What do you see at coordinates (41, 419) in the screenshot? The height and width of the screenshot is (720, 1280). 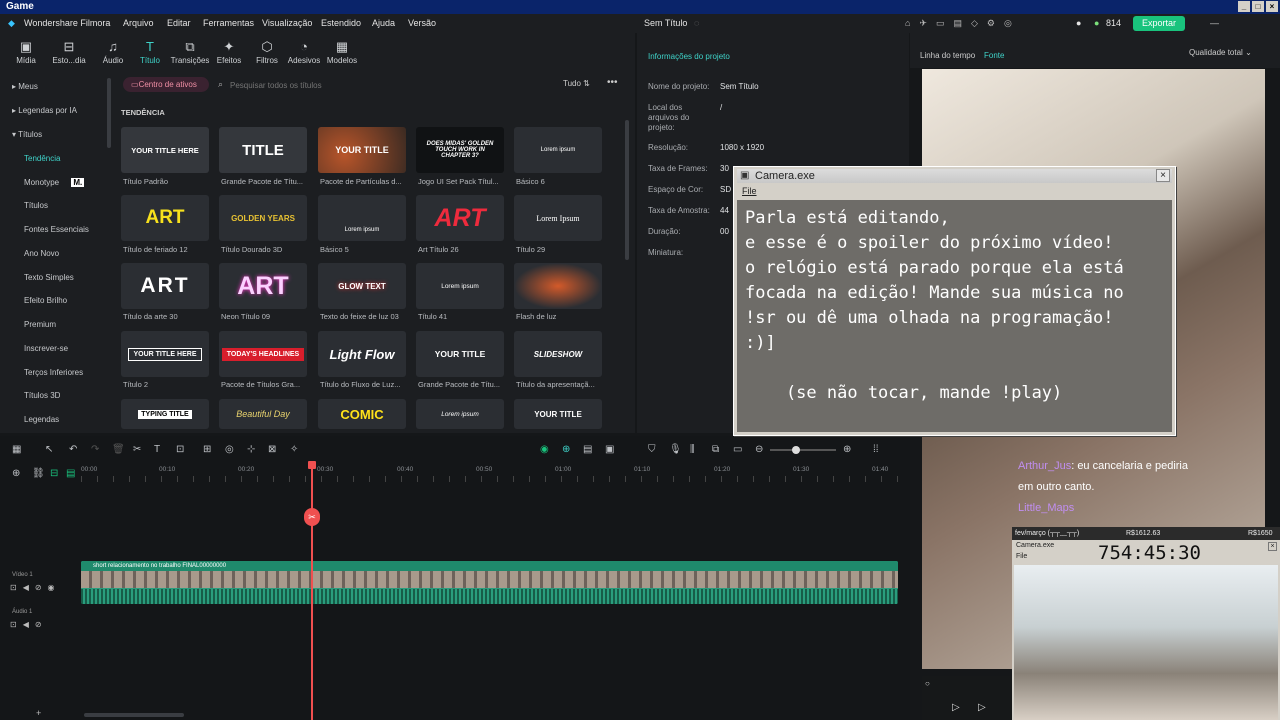 I see `sidebar-item-legendas: Legendas` at bounding box center [41, 419].